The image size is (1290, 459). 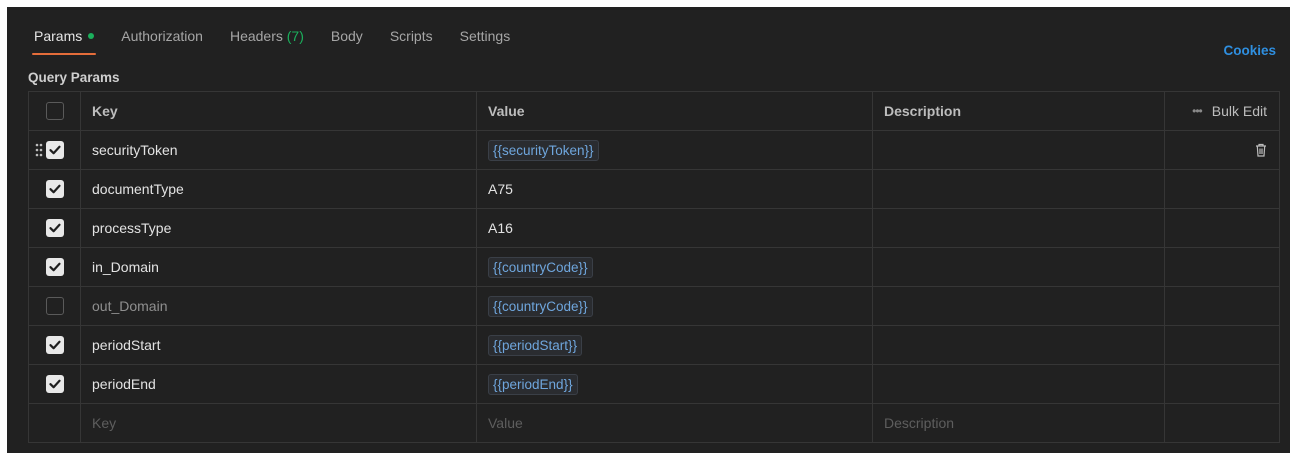 I want to click on table-row: securityToken {{securityToken}}, so click(x=654, y=150).